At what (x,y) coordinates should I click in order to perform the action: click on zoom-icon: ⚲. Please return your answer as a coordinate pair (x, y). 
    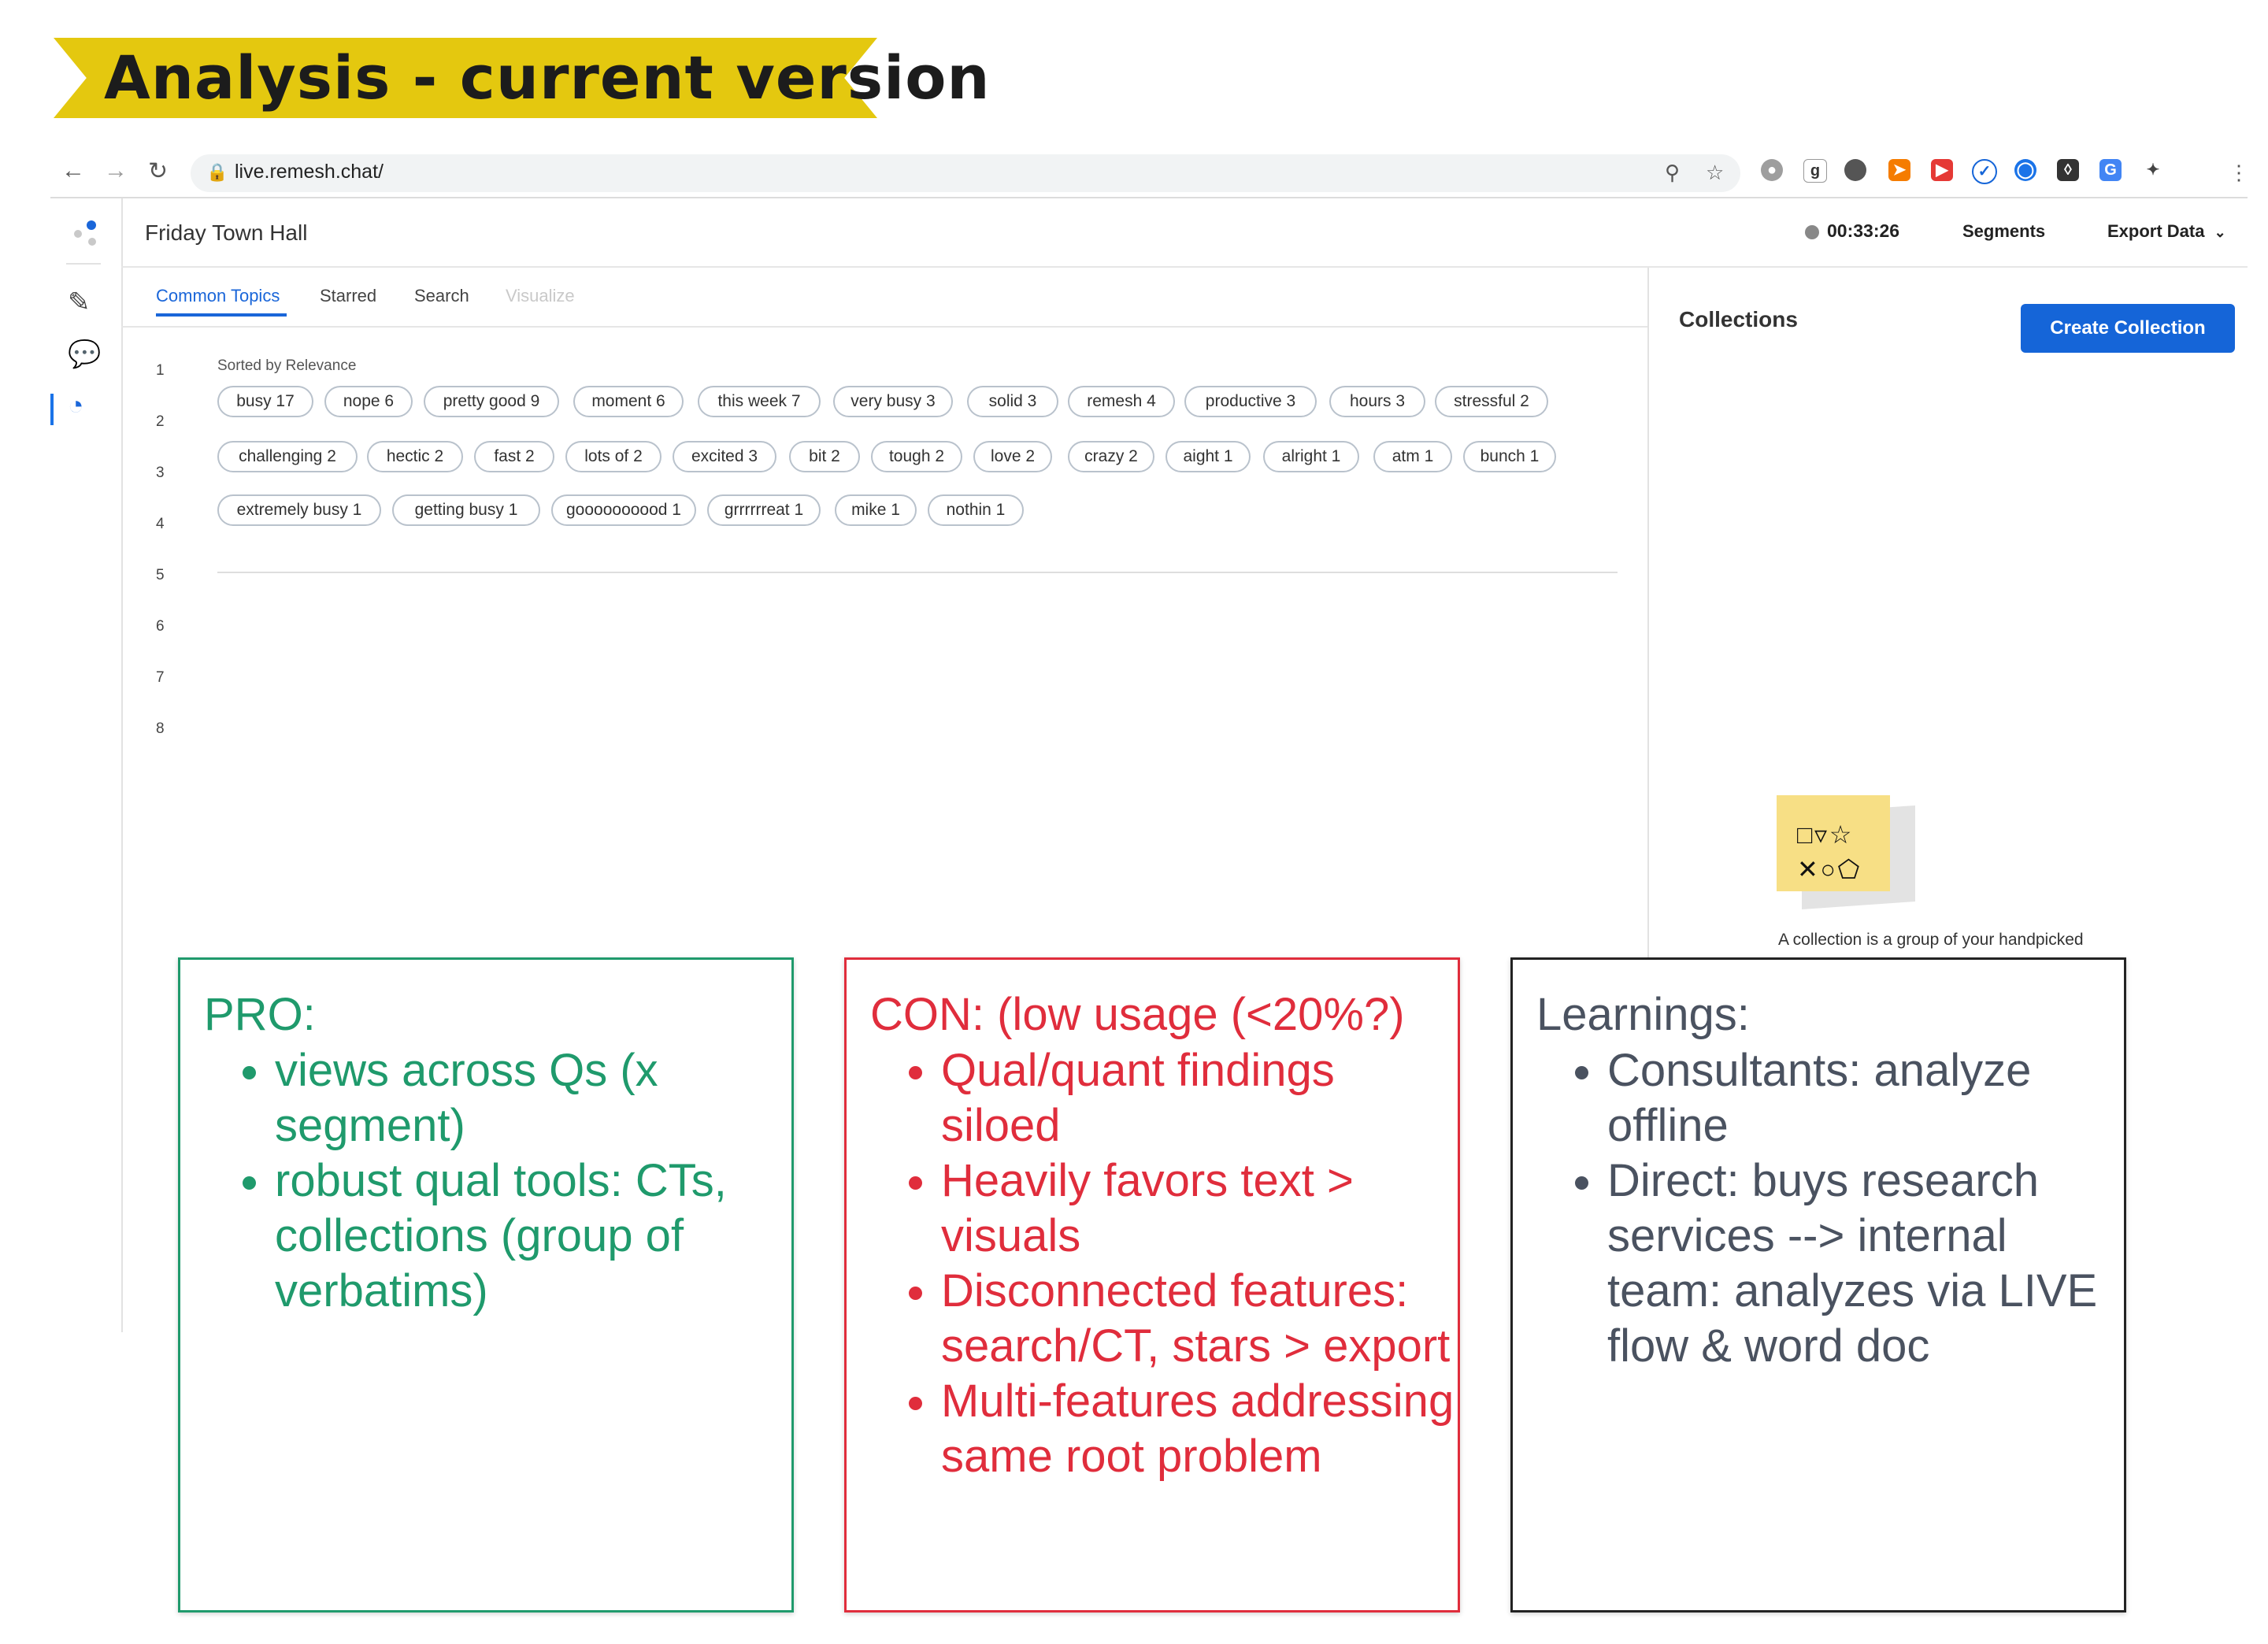
    Looking at the image, I should click on (1672, 173).